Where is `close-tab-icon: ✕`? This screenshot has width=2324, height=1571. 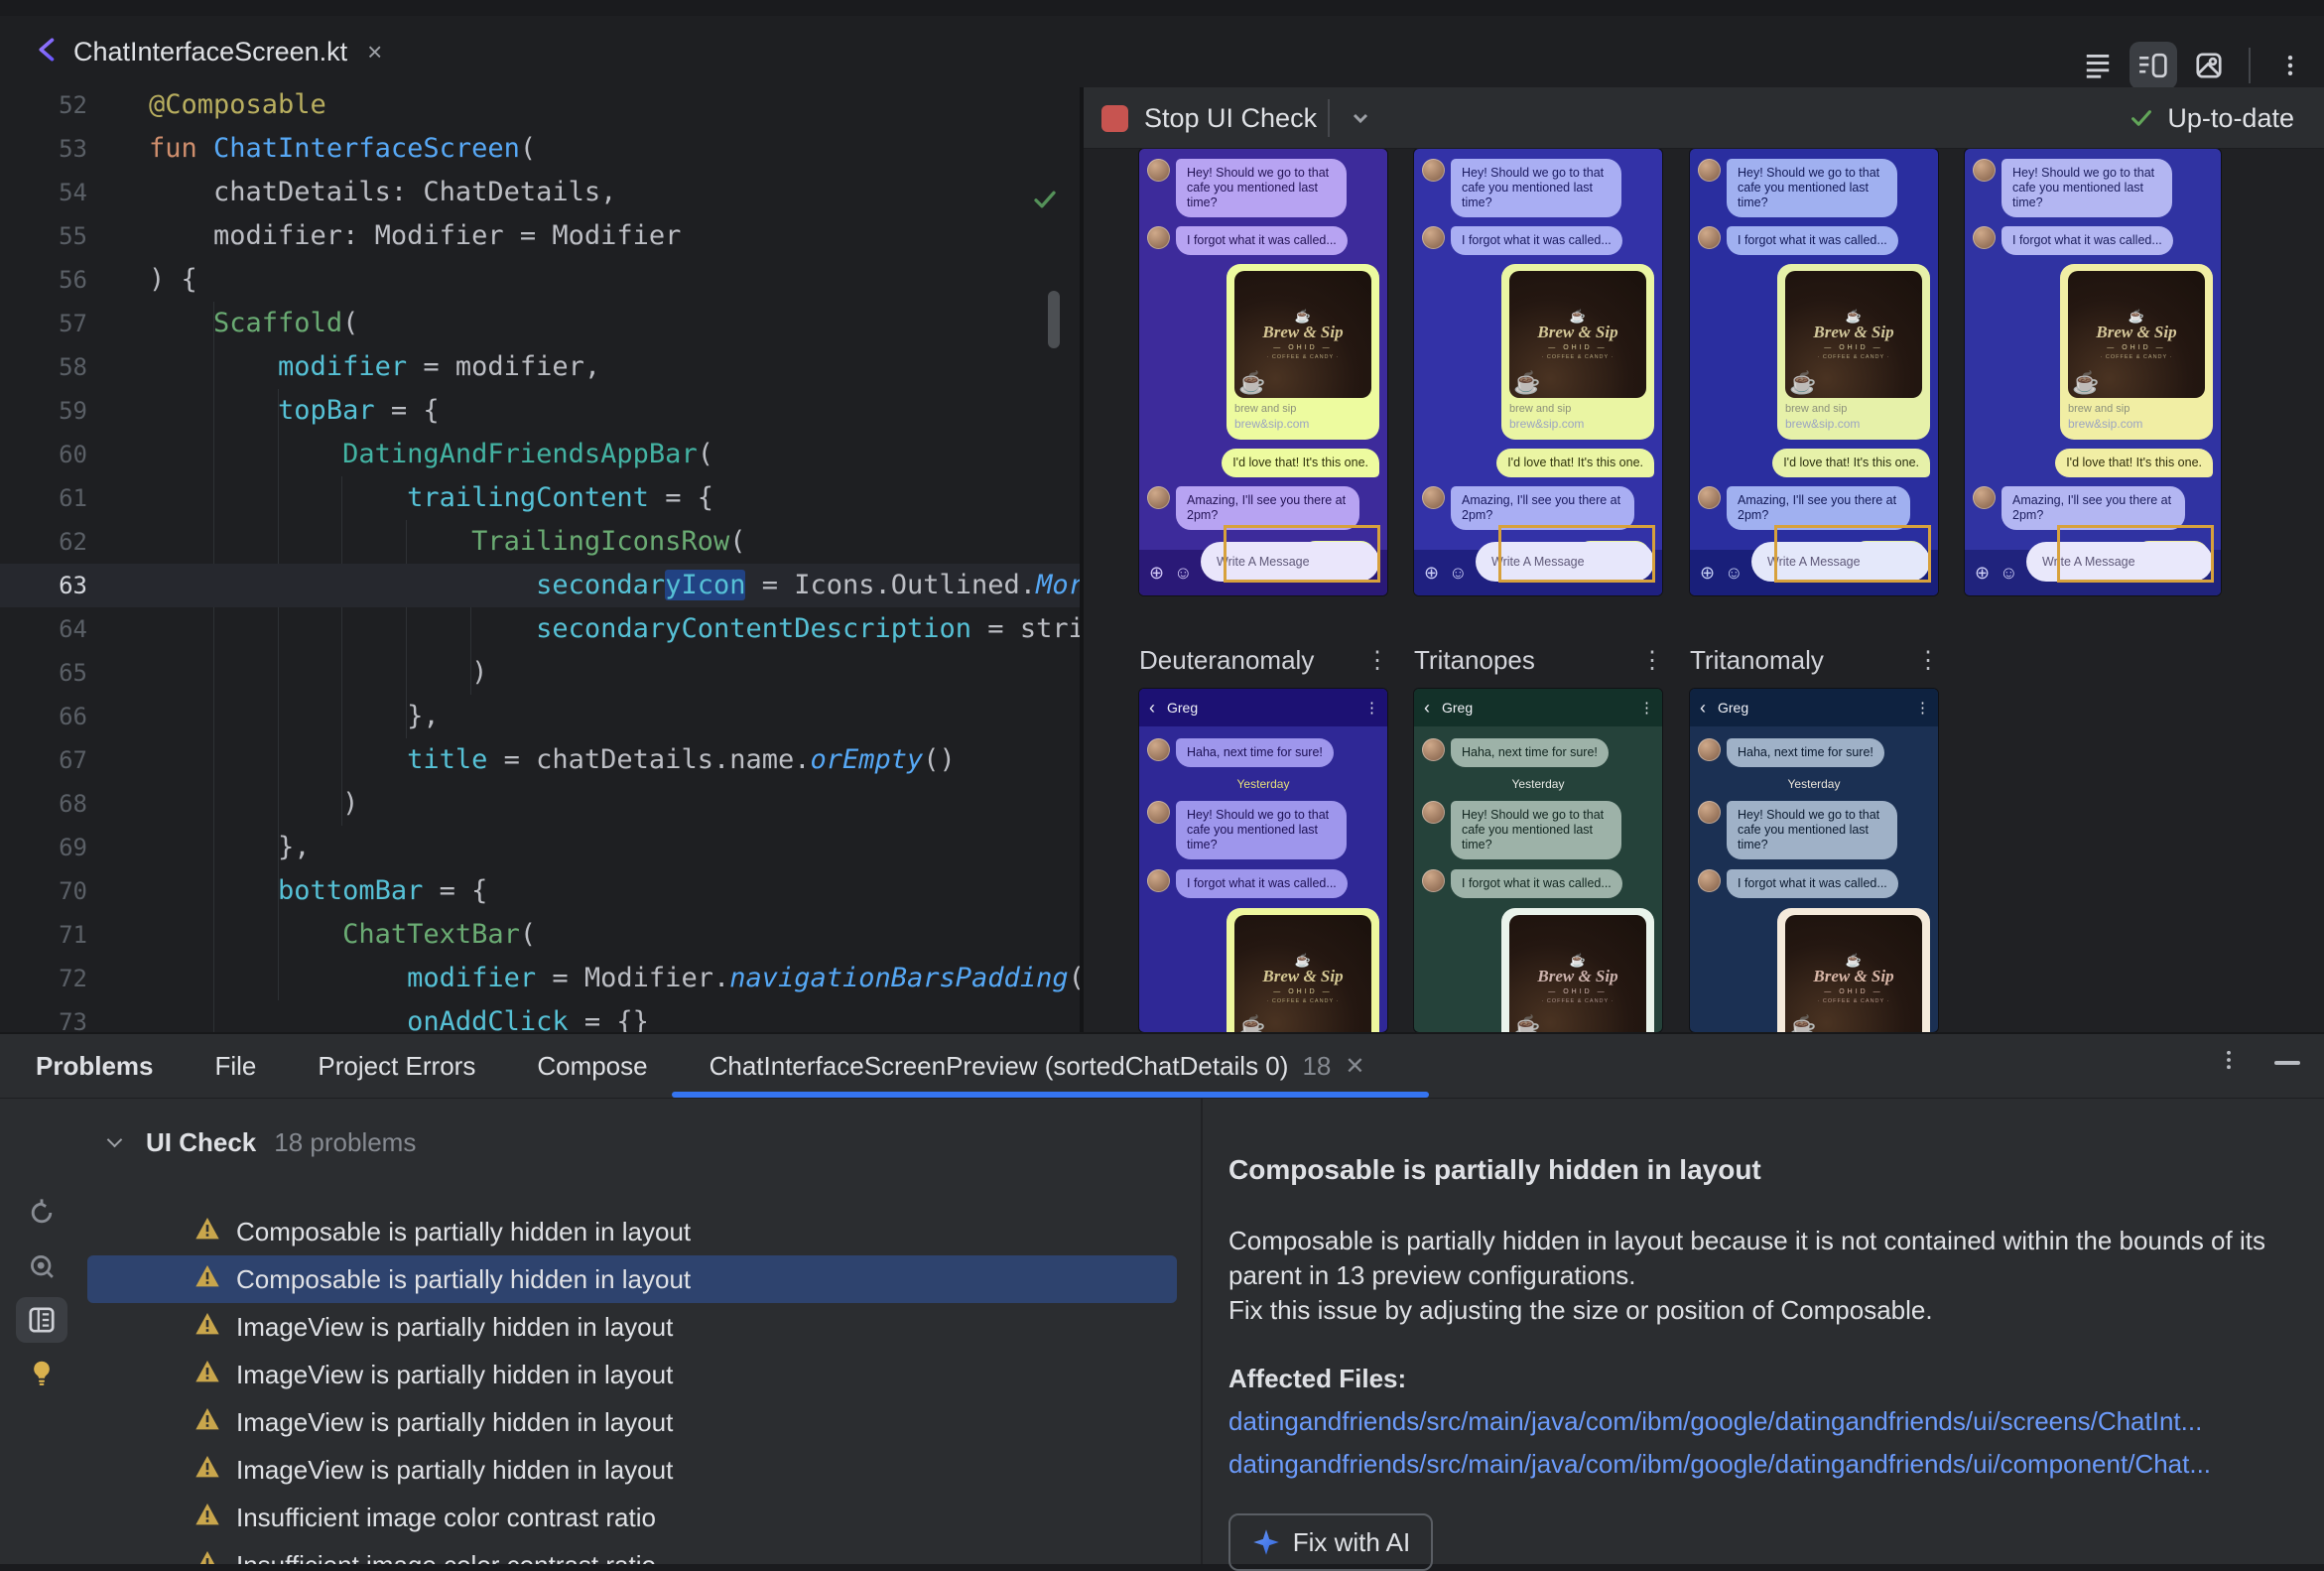
close-tab-icon: ✕ is located at coordinates (1354, 1066).